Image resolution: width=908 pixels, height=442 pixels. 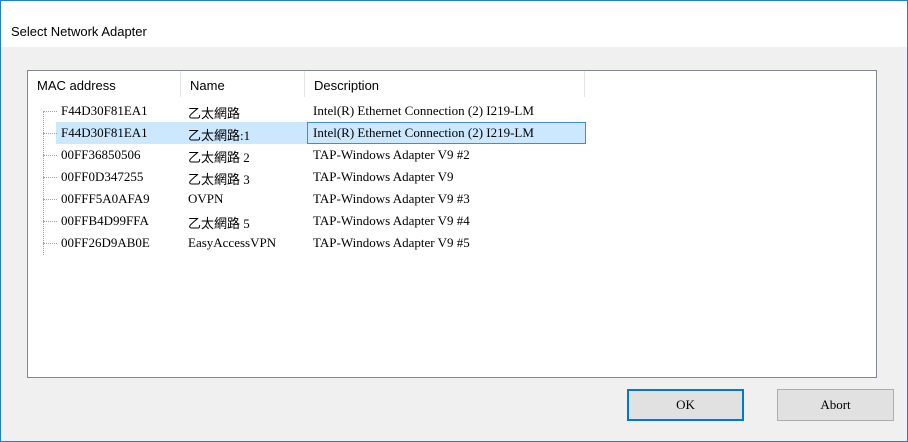 I want to click on mac-address-cell: 00FF0D347255, so click(x=102, y=176).